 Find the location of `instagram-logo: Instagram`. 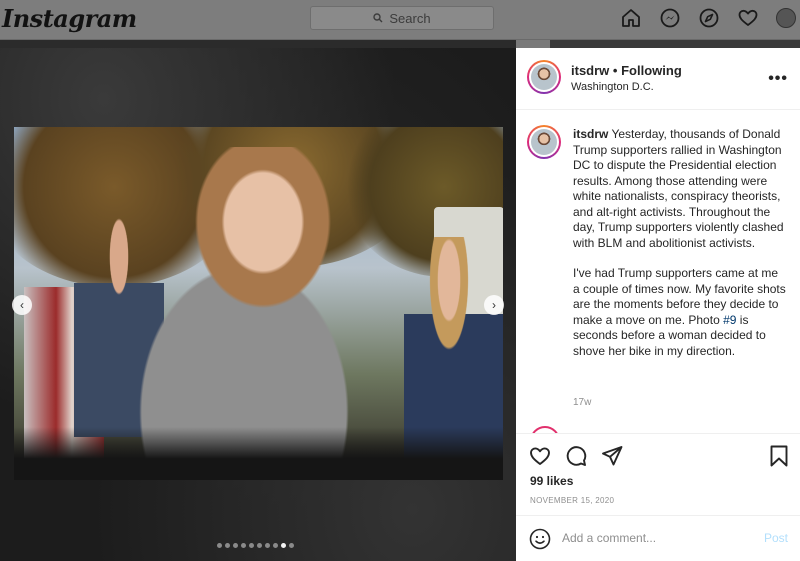

instagram-logo: Instagram is located at coordinates (69, 18).